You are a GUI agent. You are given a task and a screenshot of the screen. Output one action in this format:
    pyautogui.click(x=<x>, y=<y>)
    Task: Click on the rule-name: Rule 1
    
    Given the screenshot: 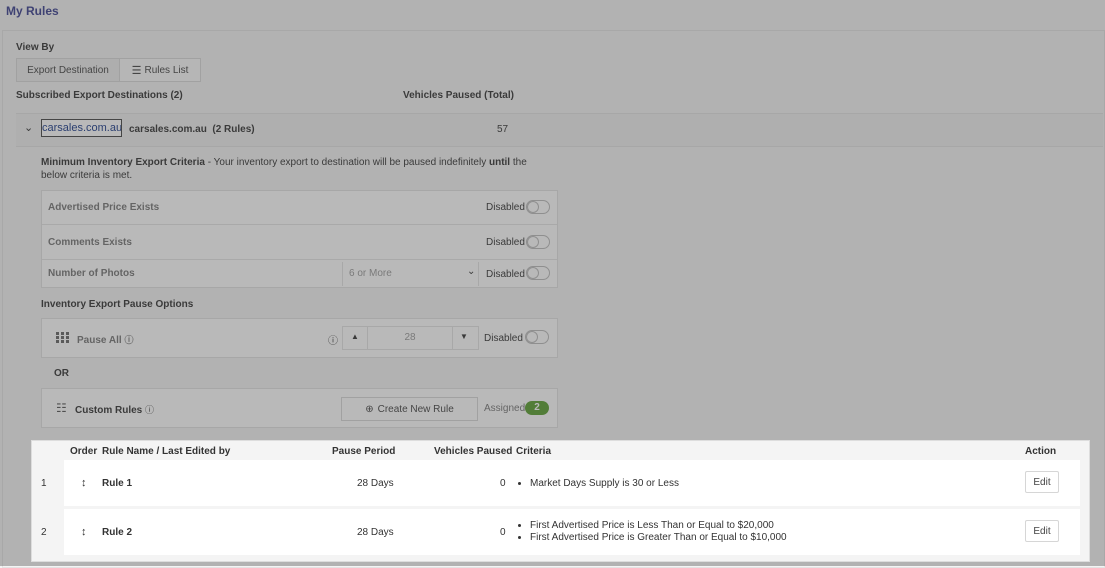 What is the action you would take?
    pyautogui.click(x=117, y=483)
    